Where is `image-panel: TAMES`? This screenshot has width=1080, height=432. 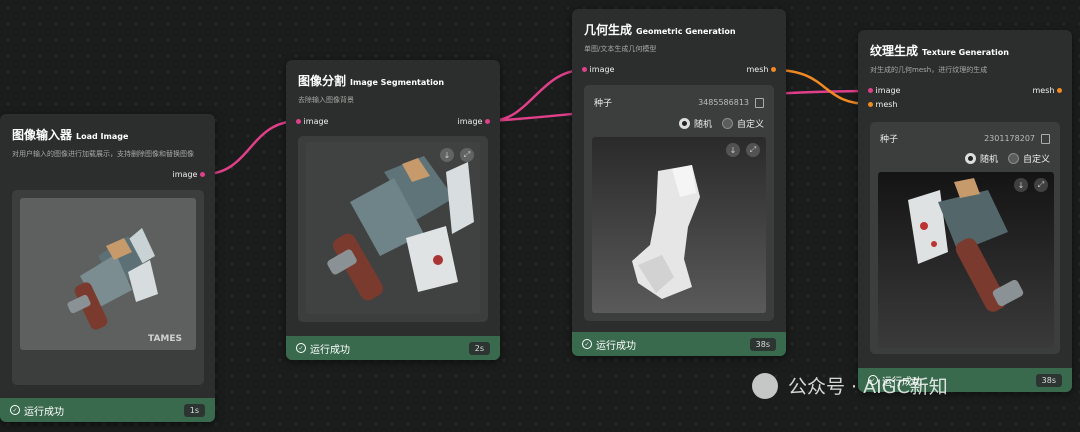
image-panel: TAMES is located at coordinates (108, 287).